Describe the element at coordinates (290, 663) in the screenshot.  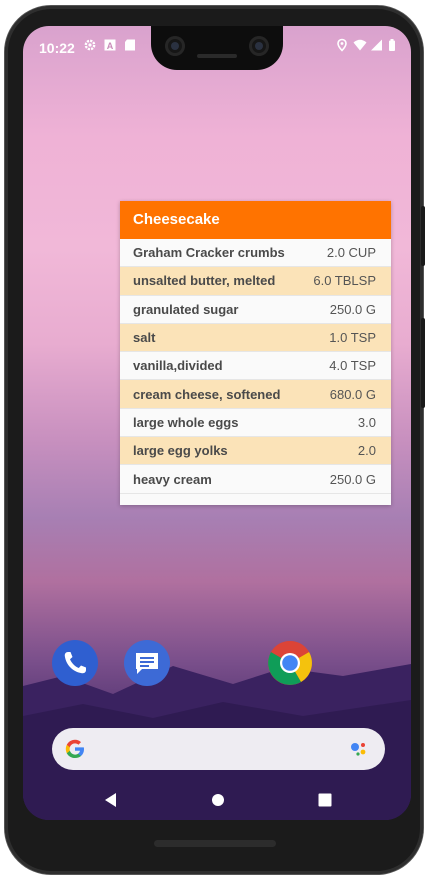
I see `chrome-app-icon` at that location.